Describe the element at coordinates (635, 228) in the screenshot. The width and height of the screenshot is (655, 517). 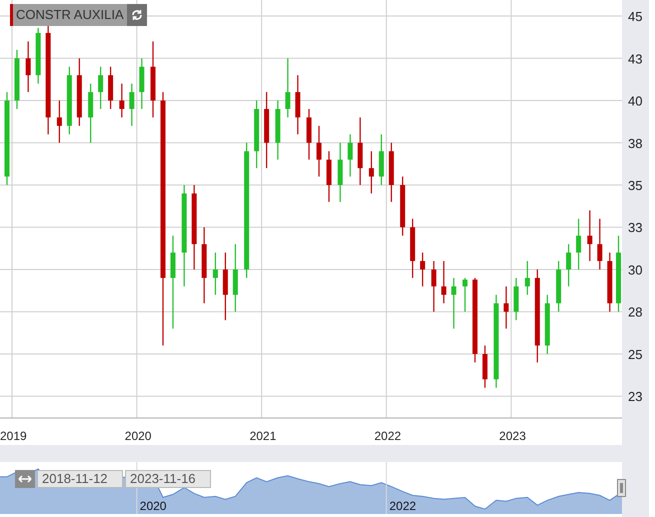
I see `y-axis-label: 33` at that location.